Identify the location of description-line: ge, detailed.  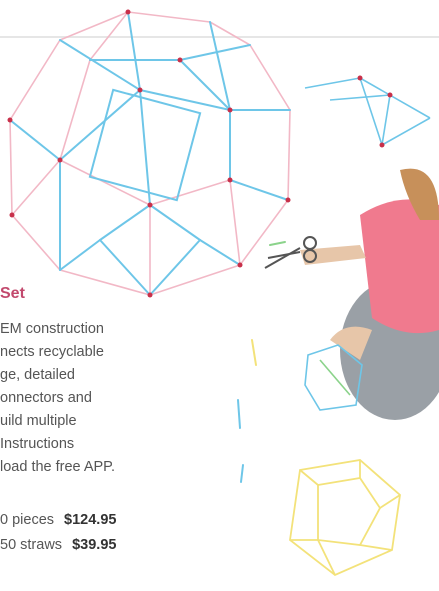
(37, 375).